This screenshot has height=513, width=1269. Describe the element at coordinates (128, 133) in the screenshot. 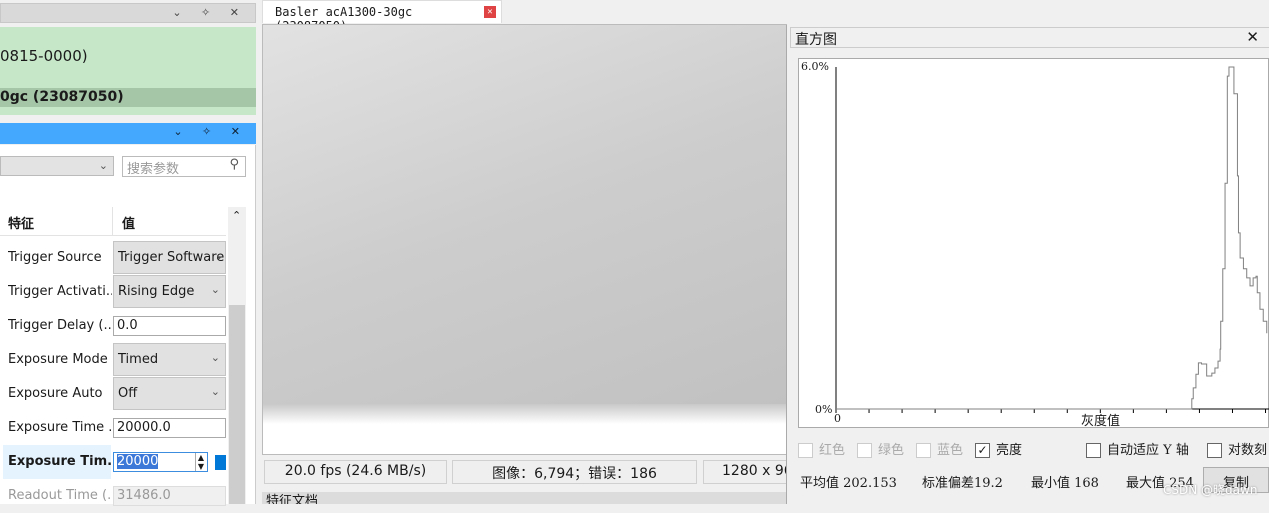

I see `features-panel-header: ⌄ ✧ ✕` at that location.